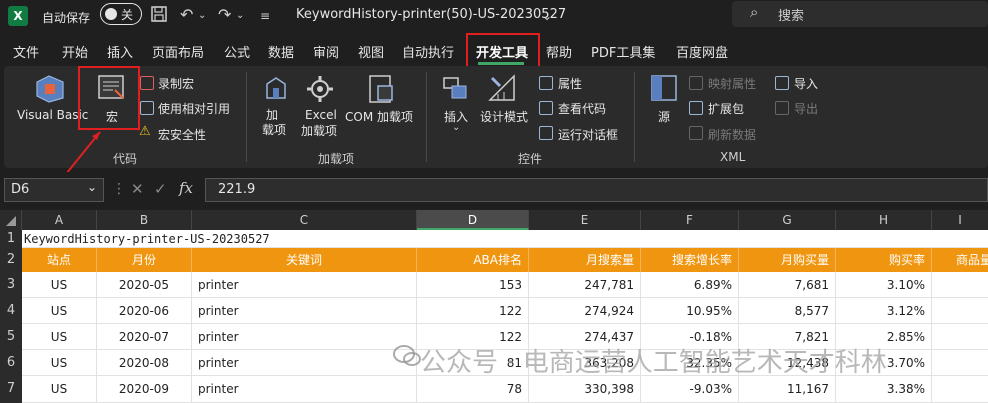 The height and width of the screenshot is (403, 988). What do you see at coordinates (379, 116) in the screenshot?
I see `com-addins-button: COM 加载项` at bounding box center [379, 116].